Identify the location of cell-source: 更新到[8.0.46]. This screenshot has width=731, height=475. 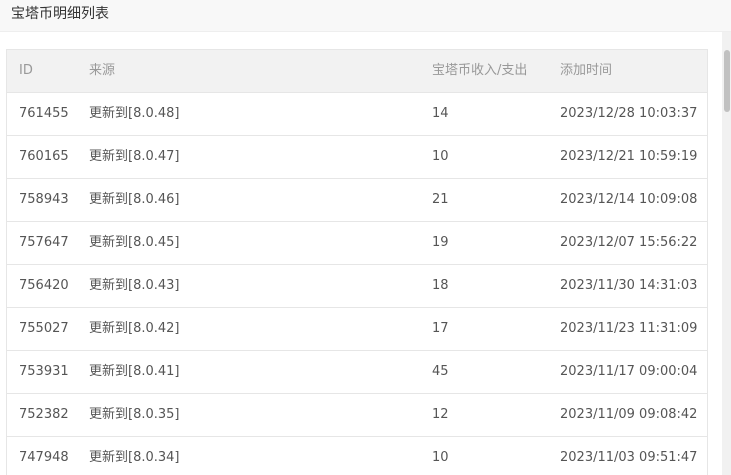
(134, 199).